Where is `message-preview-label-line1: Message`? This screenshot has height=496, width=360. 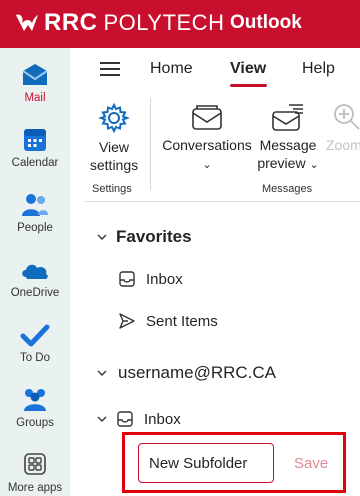 message-preview-label-line1: Message is located at coordinates (288, 145).